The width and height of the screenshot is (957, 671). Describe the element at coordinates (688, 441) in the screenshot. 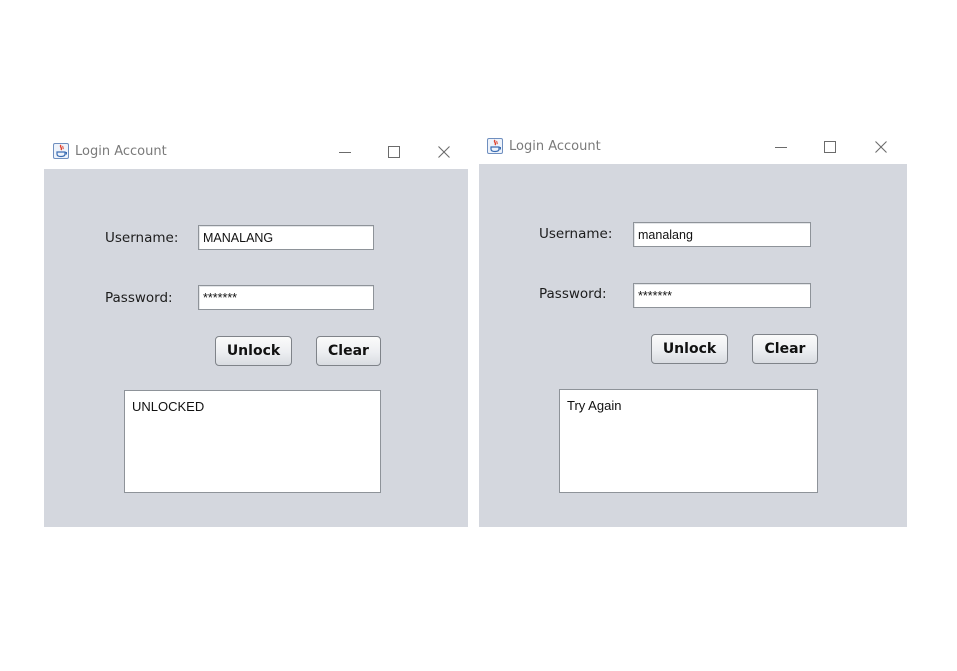

I see `result-text-area: Try Again` at that location.